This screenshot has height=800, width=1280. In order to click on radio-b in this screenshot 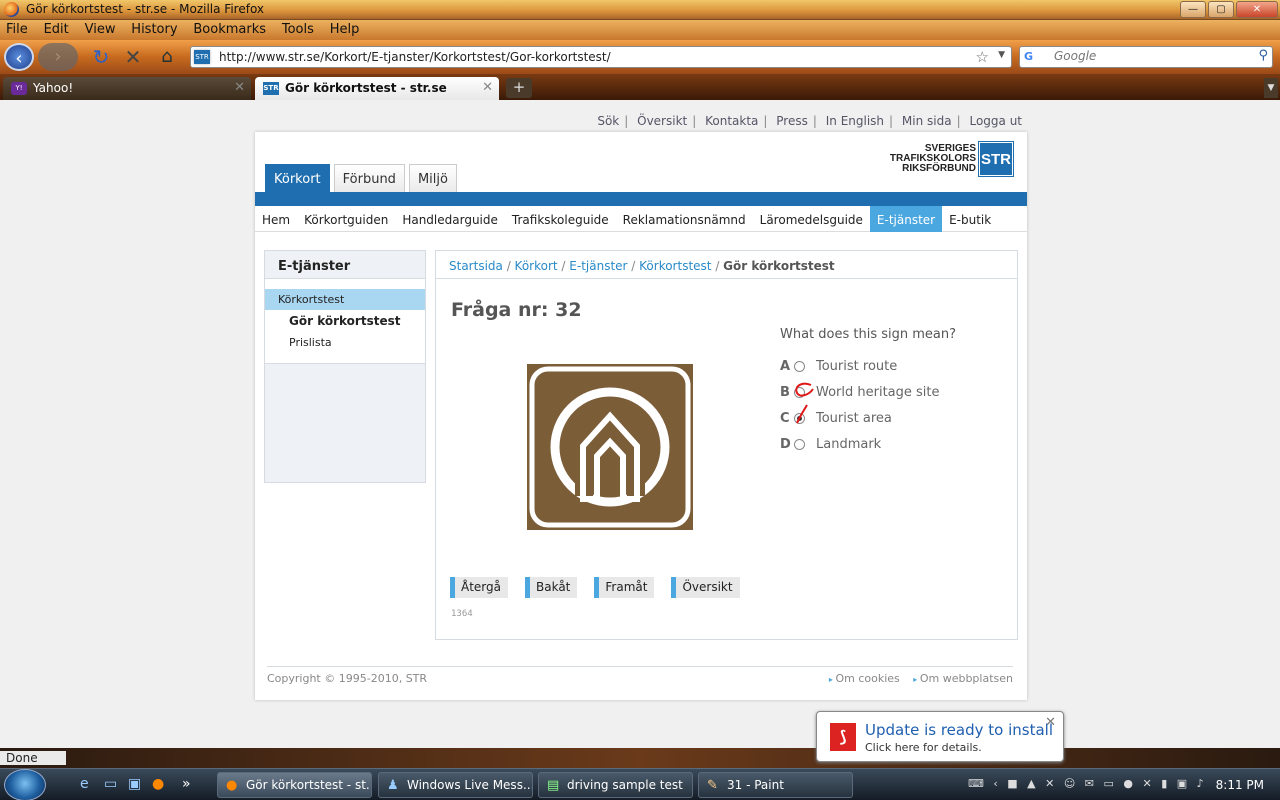, I will do `click(799, 392)`.